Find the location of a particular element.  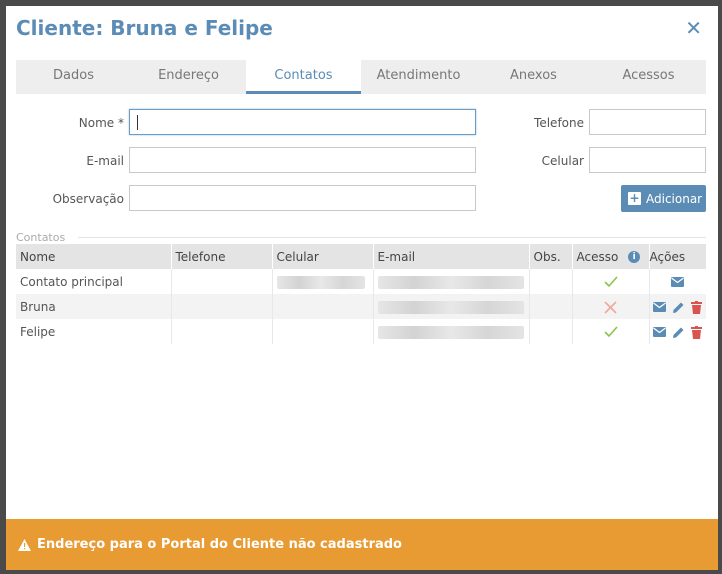

tab-acessos: Acessos is located at coordinates (648, 77).